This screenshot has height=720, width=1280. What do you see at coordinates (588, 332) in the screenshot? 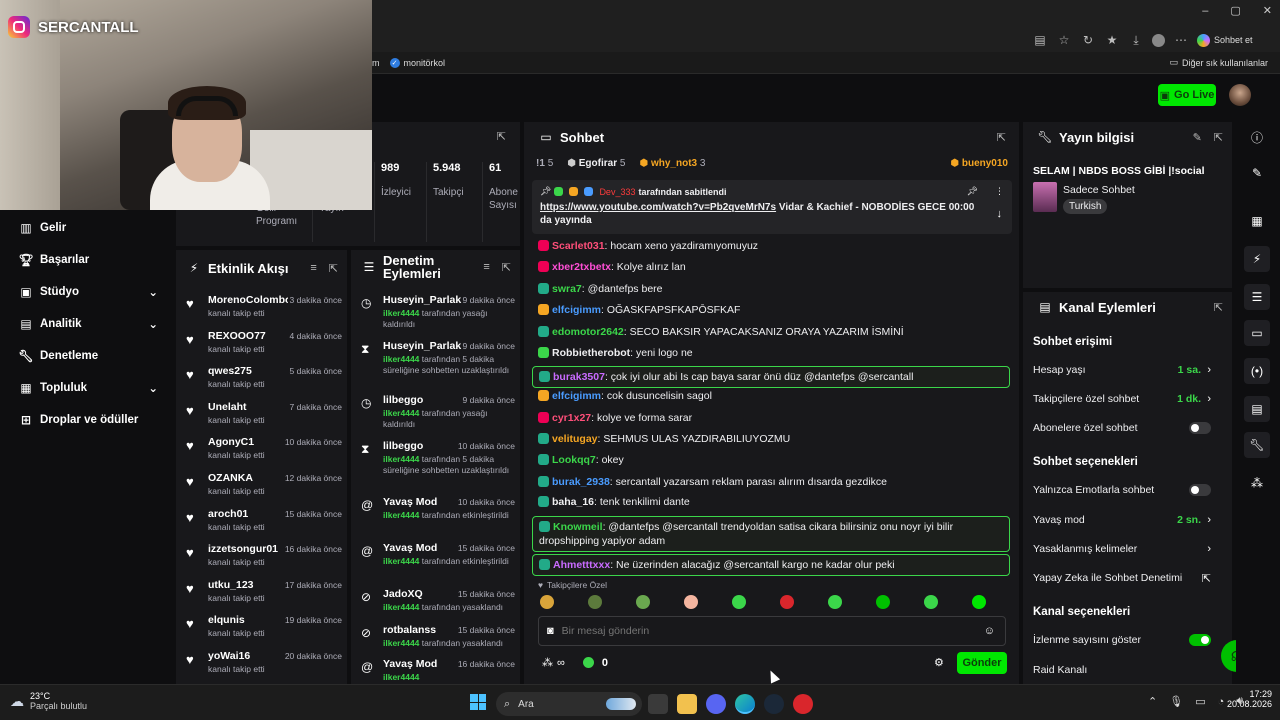
I see `chat-username: edomotor2642` at bounding box center [588, 332].